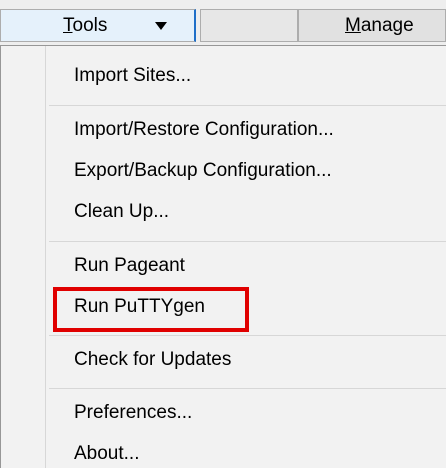  Describe the element at coordinates (223, 266) in the screenshot. I see `menu-item-run-pageant: Run Pageant` at that location.